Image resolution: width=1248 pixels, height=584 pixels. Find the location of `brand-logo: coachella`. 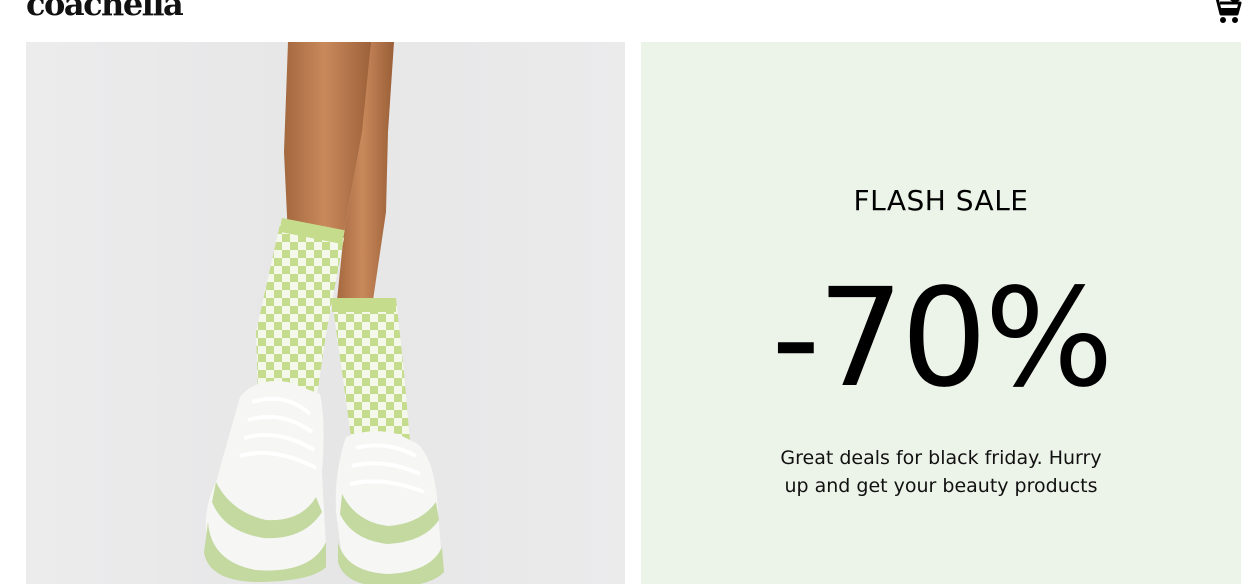

brand-logo: coachella is located at coordinates (105, 11).